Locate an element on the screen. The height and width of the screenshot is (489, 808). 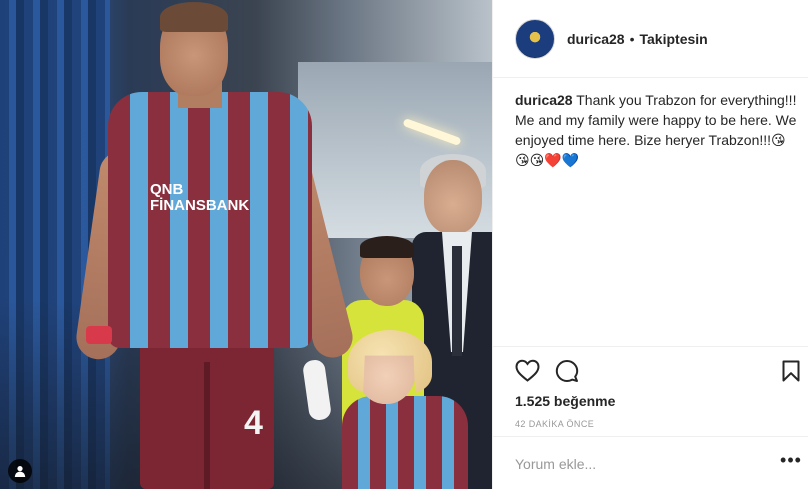
likes-count: 1.525 beğenme is located at coordinates (565, 401).